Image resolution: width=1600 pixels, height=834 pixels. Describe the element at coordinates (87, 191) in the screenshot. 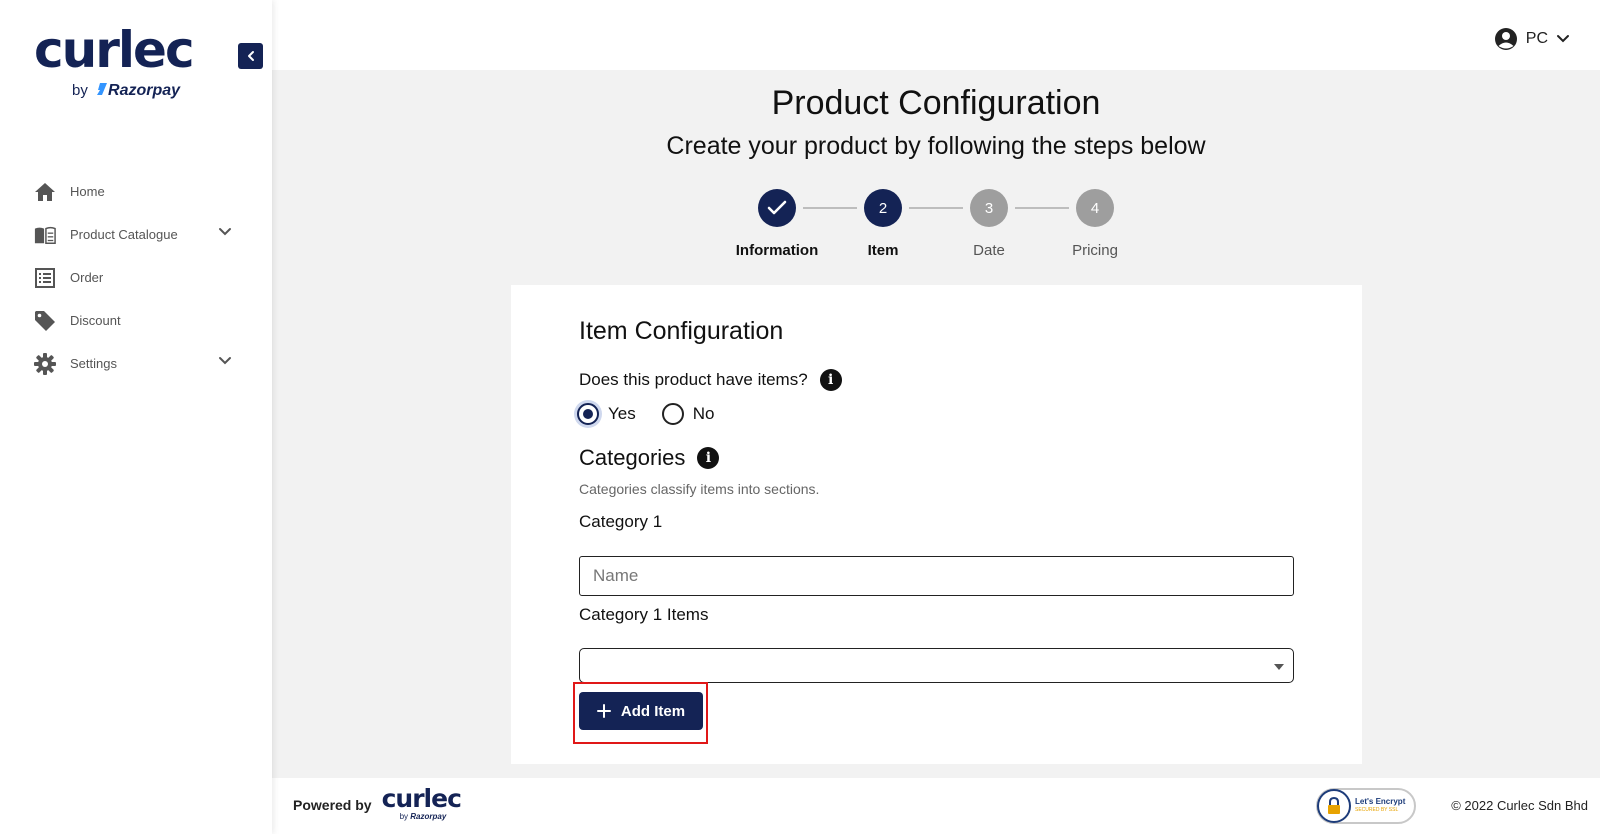

I see `sidebar-item-label: Home` at that location.